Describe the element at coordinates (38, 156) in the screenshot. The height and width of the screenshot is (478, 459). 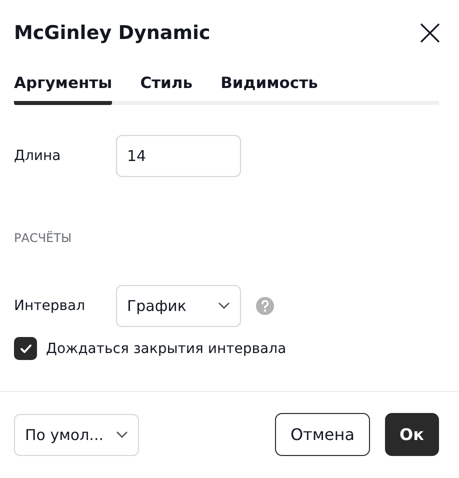
I see `field-label: Длина` at that location.